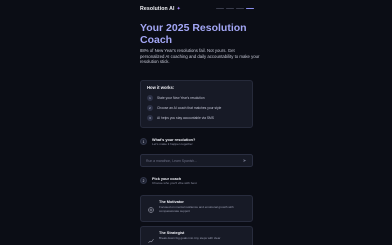  I want to click on question-subtitle: Let's make it happen together, so click(172, 144).